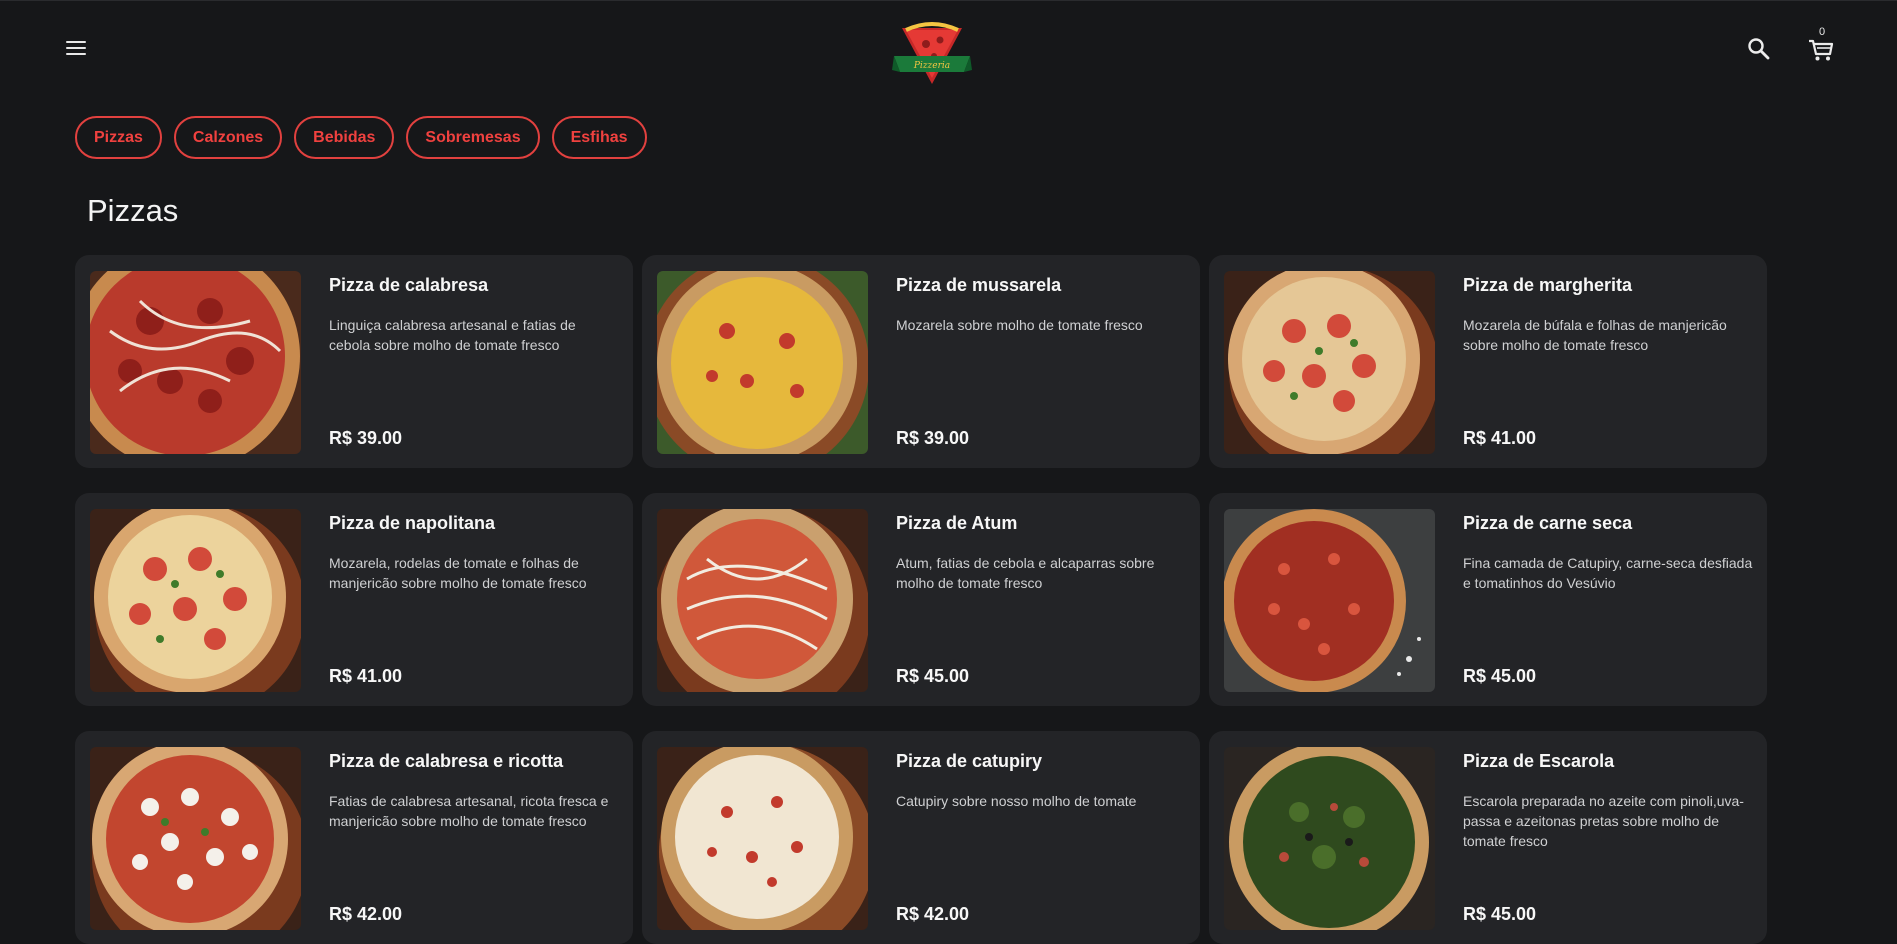 The image size is (1897, 944). What do you see at coordinates (133, 210) in the screenshot?
I see `section-title: Pizzas` at bounding box center [133, 210].